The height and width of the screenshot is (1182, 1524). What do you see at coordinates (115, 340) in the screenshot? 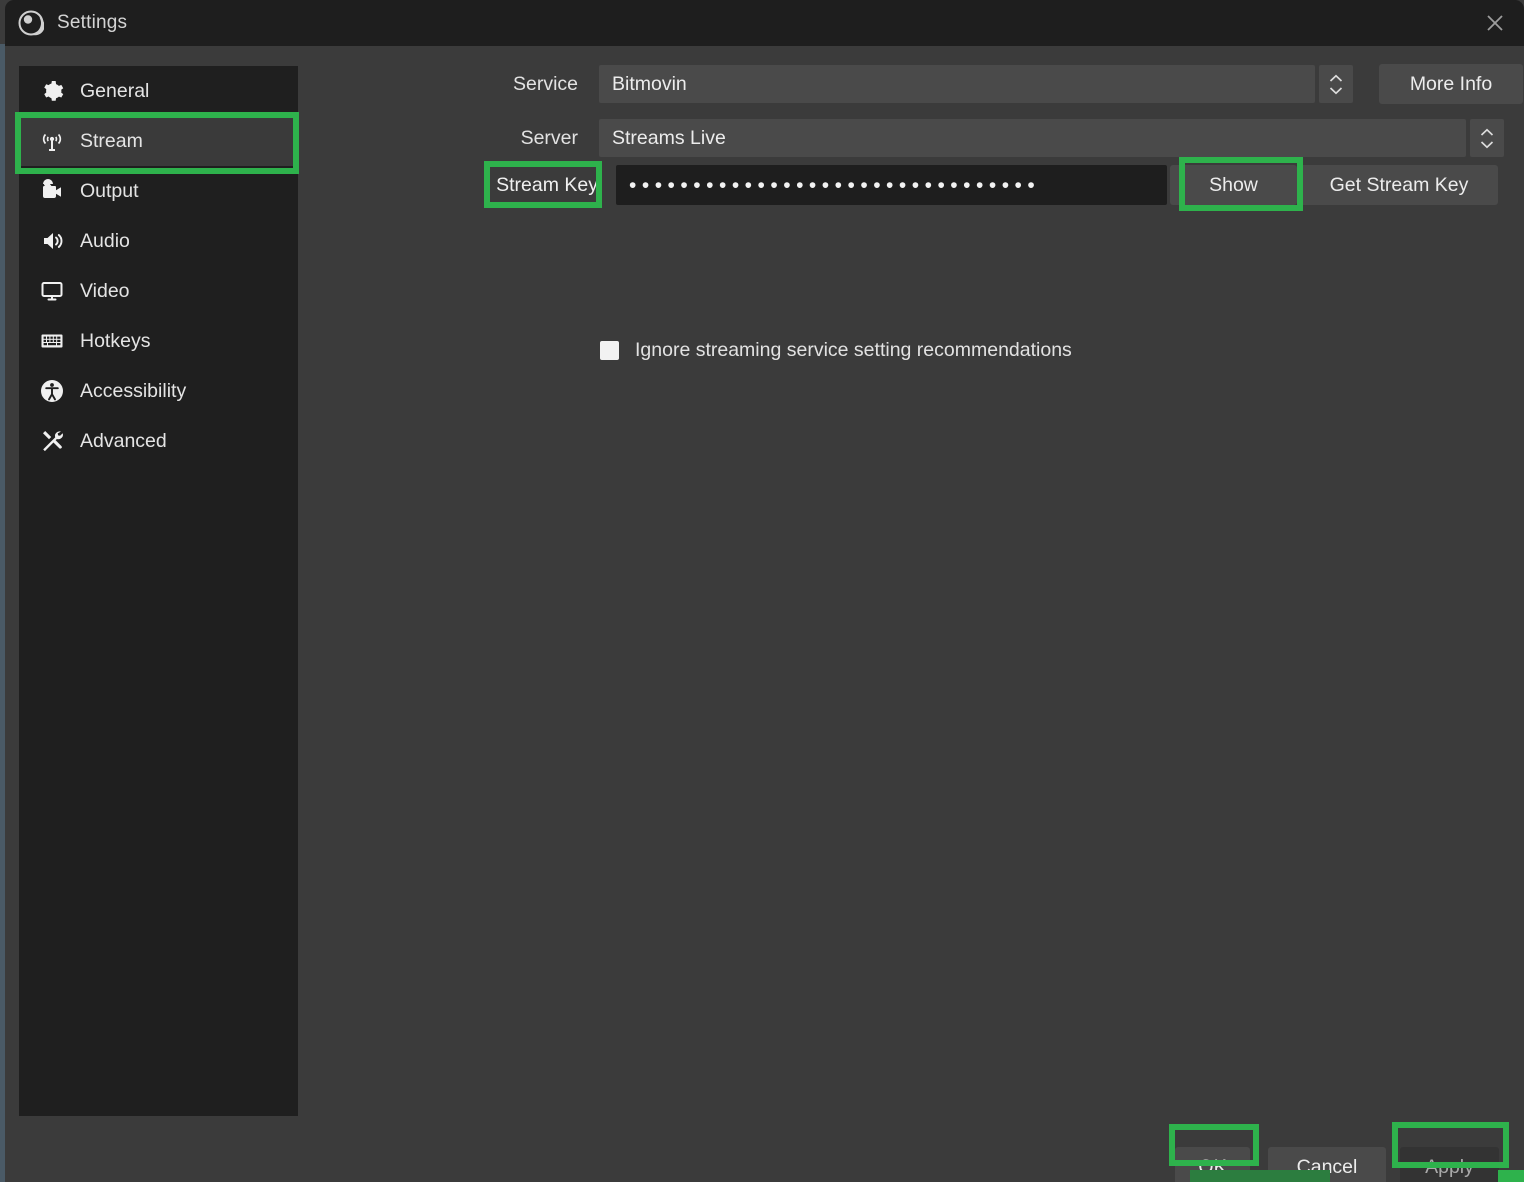
I see `sidebar-item-label: Hotkeys` at bounding box center [115, 340].